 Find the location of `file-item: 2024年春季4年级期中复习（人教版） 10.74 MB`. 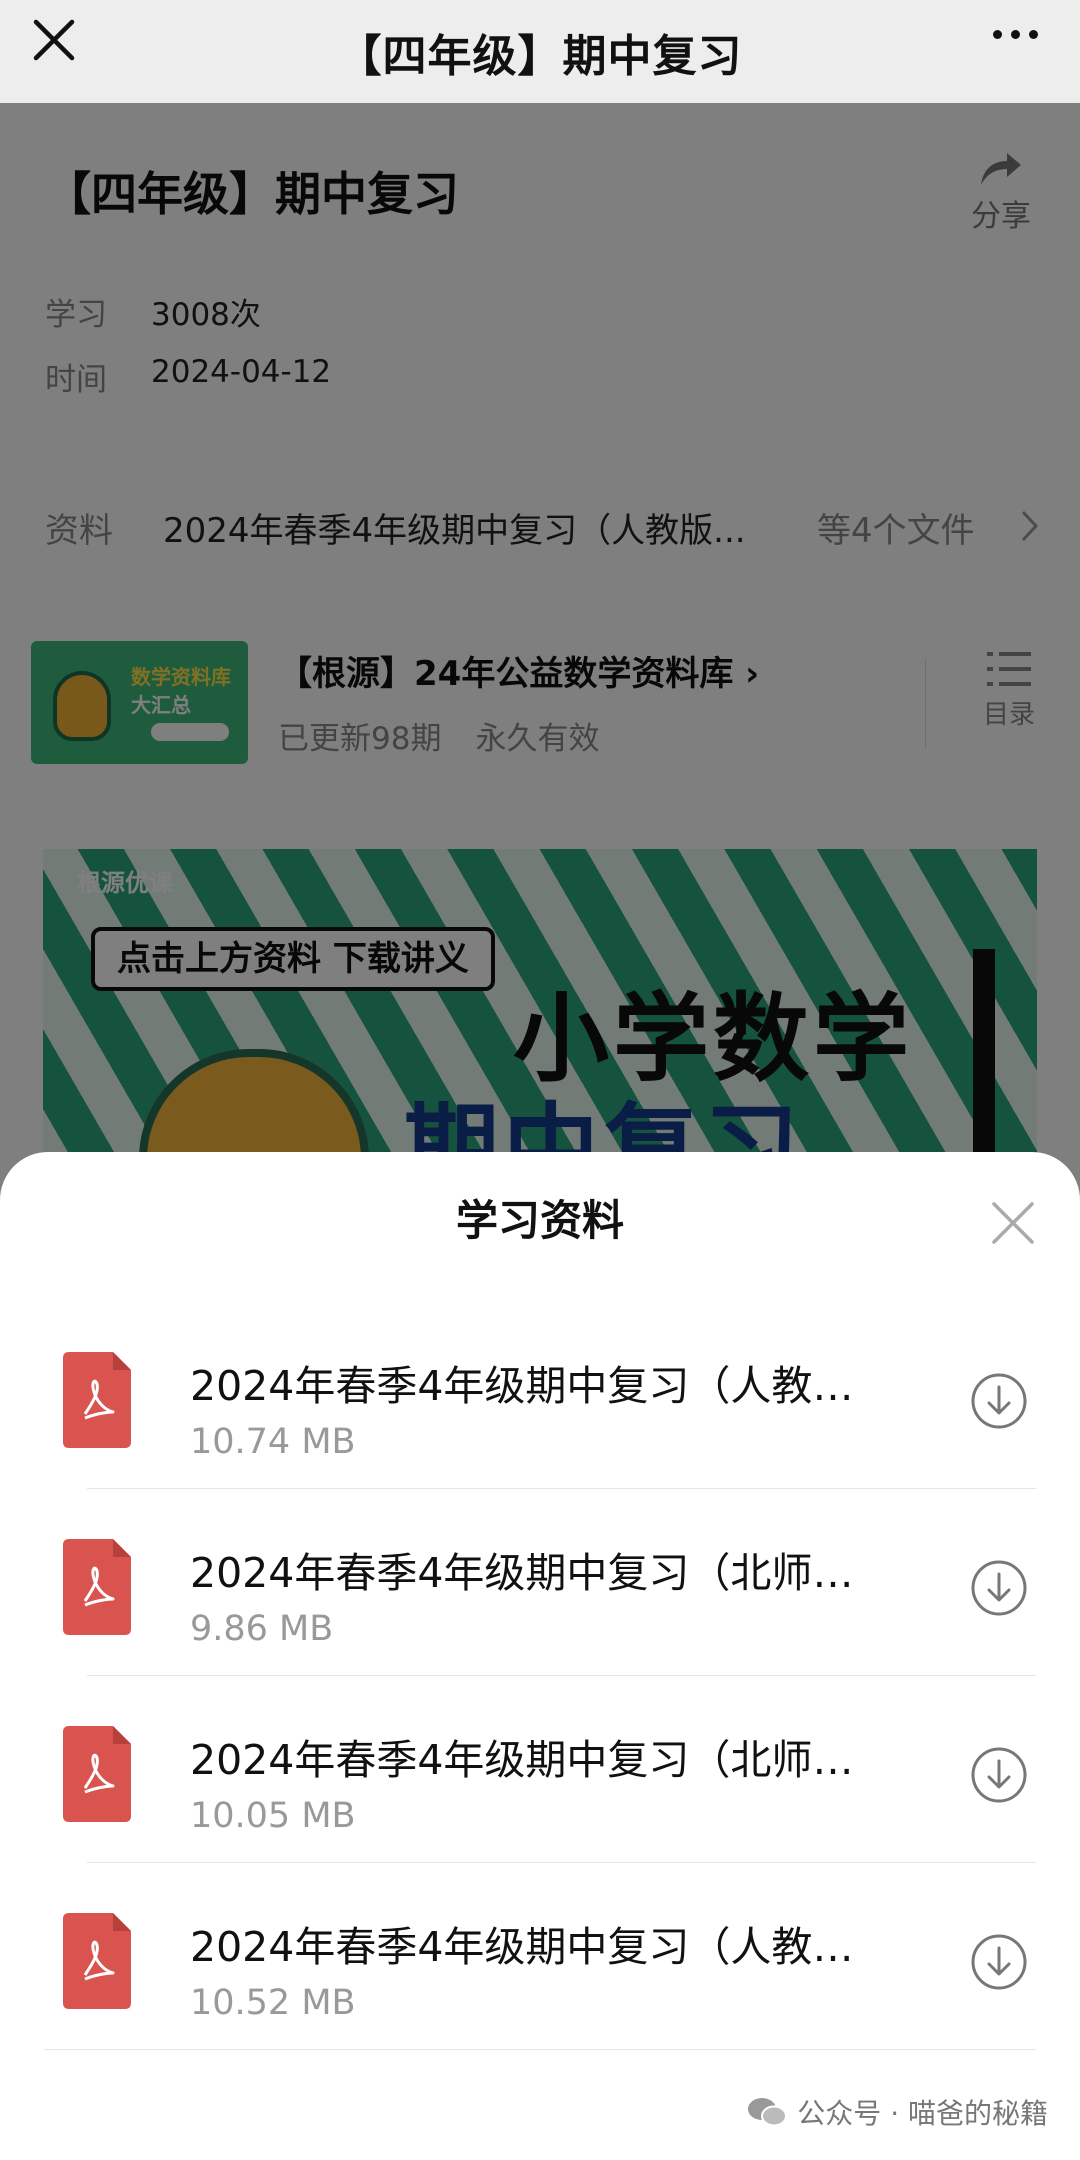

file-item: 2024年春季4年级期中复习（人教版） 10.74 MB is located at coordinates (540, 1395).